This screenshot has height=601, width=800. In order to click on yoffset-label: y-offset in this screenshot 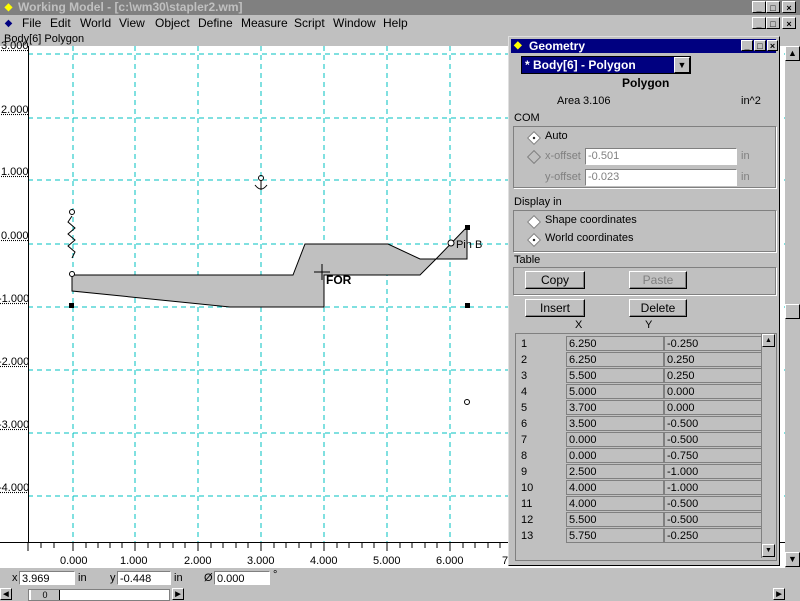, I will do `click(563, 177)`.